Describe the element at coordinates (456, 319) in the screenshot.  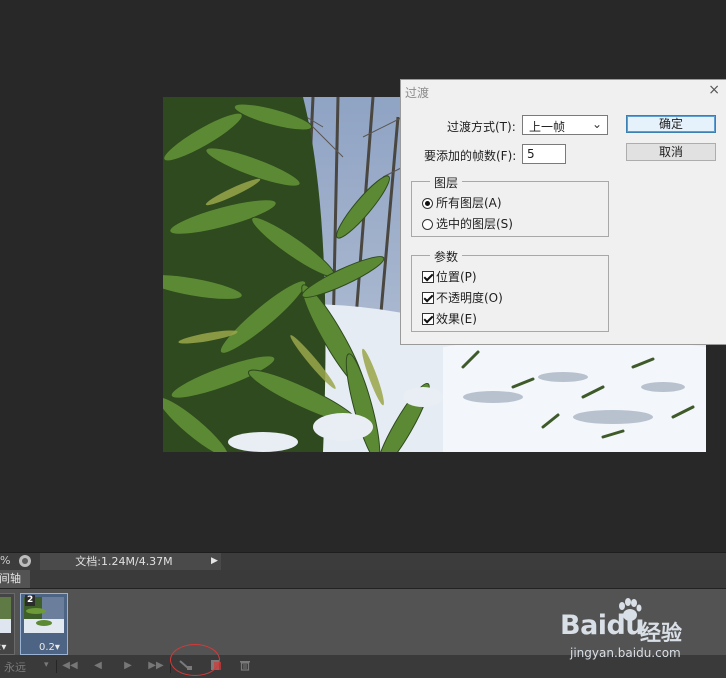
I see `effects-label: 效果(E)` at that location.